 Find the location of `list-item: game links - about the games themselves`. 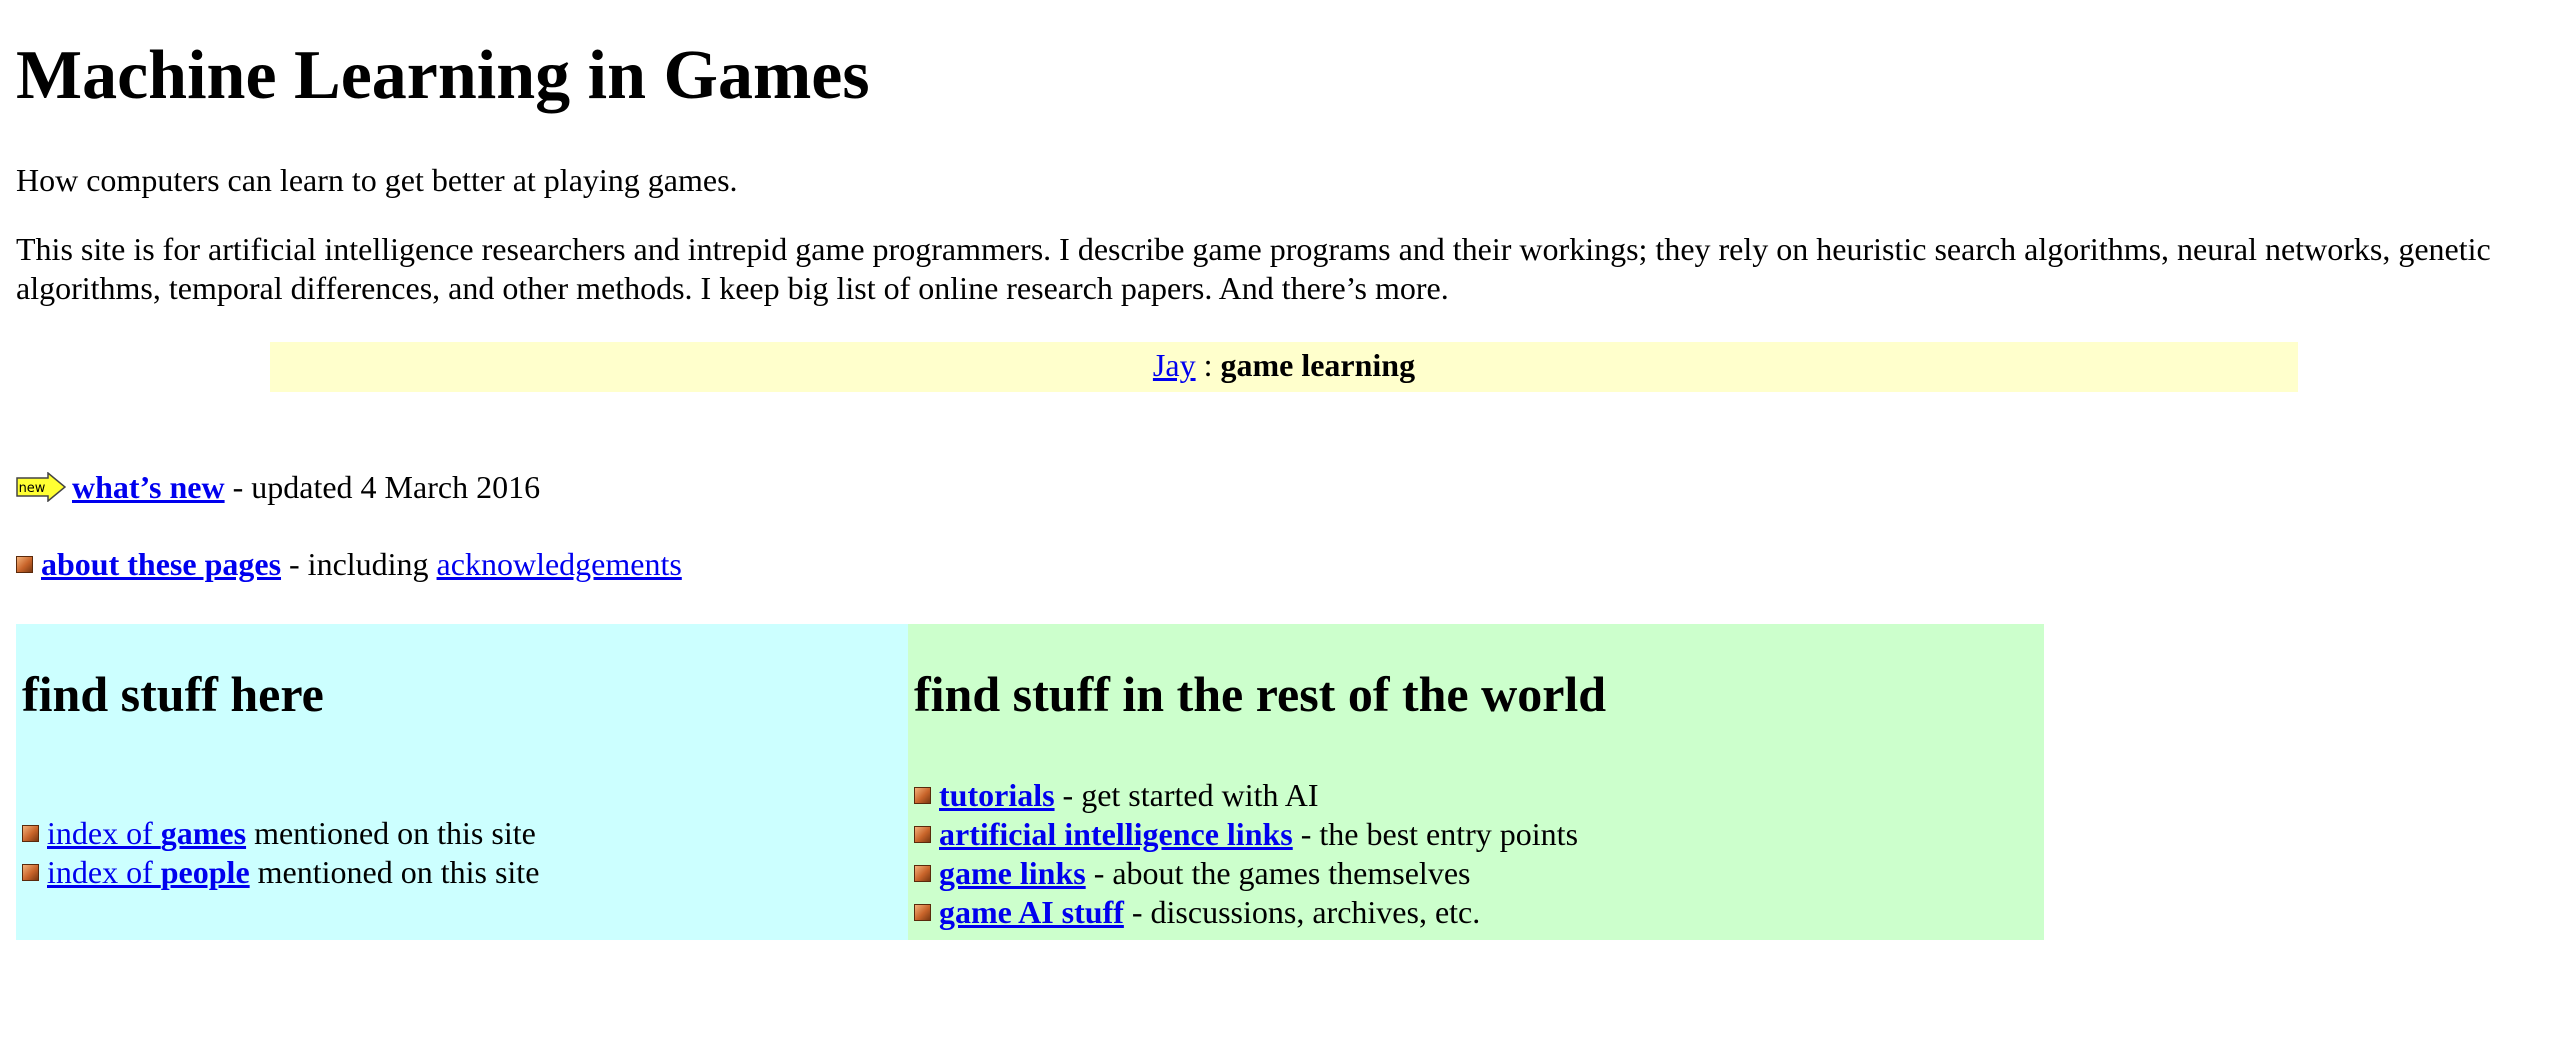

list-item: game links - about the games themselves is located at coordinates (1246, 873).